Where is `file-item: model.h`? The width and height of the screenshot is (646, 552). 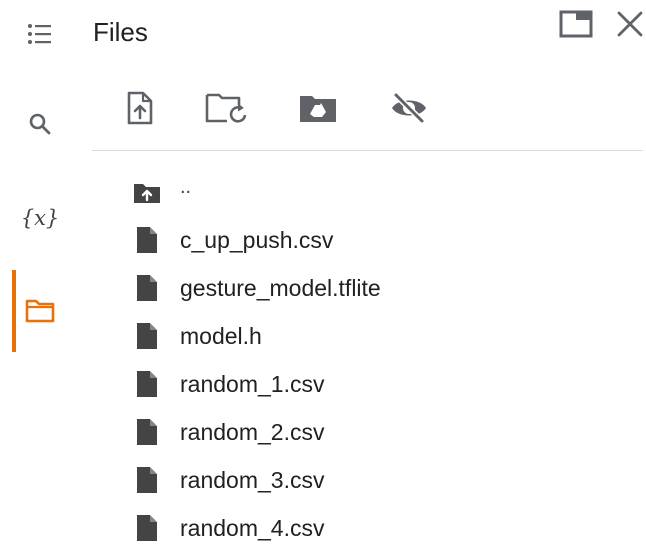
file-item: model.h is located at coordinates (323, 336).